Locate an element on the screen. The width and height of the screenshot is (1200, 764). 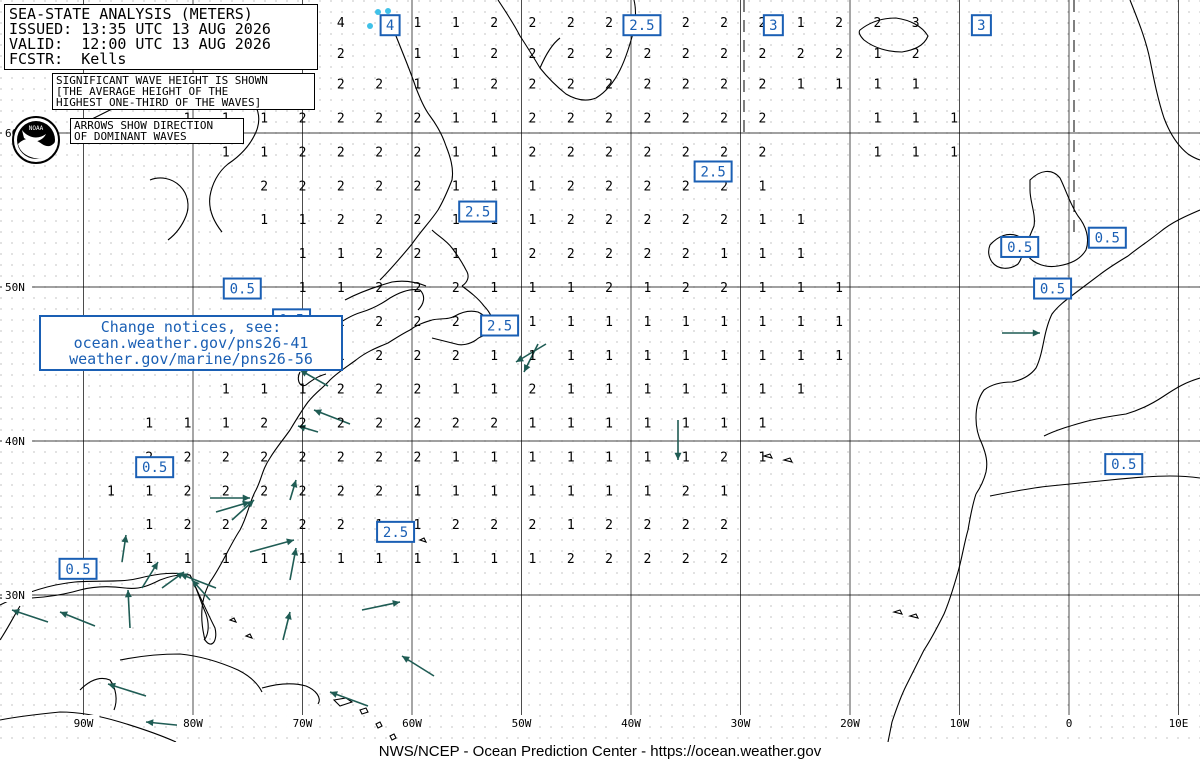
lon-label: 0 is located at coordinates (1069, 723).